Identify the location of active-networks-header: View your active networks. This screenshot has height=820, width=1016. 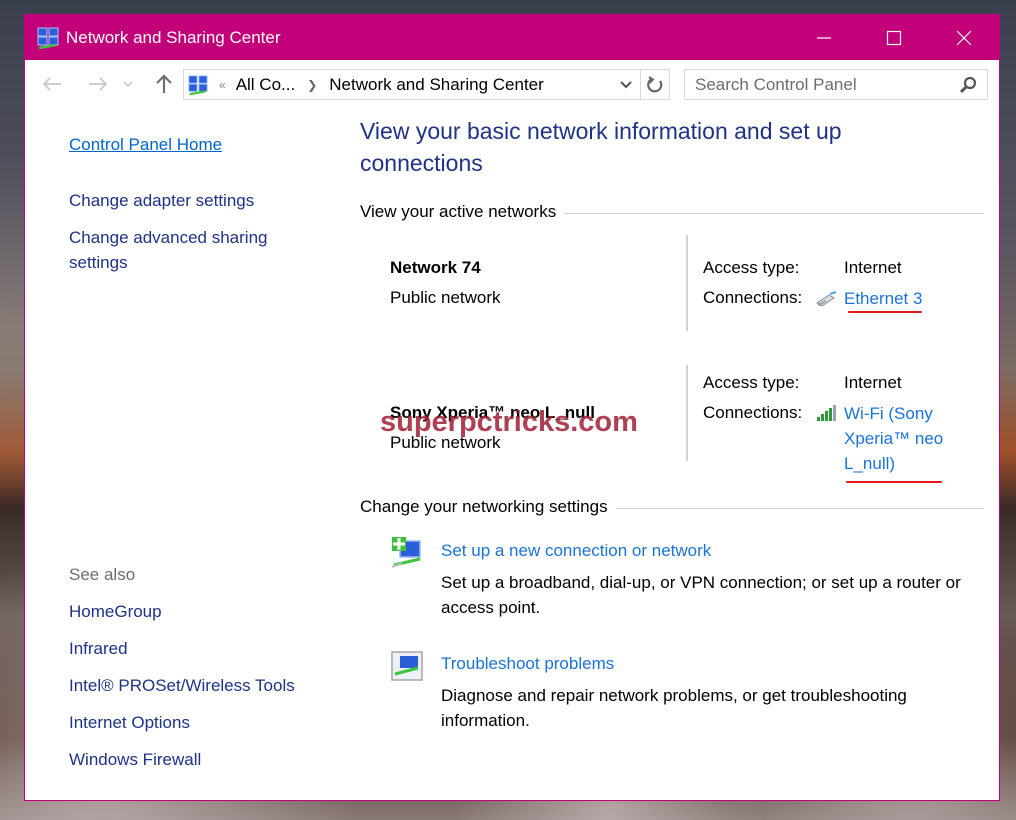
(672, 212).